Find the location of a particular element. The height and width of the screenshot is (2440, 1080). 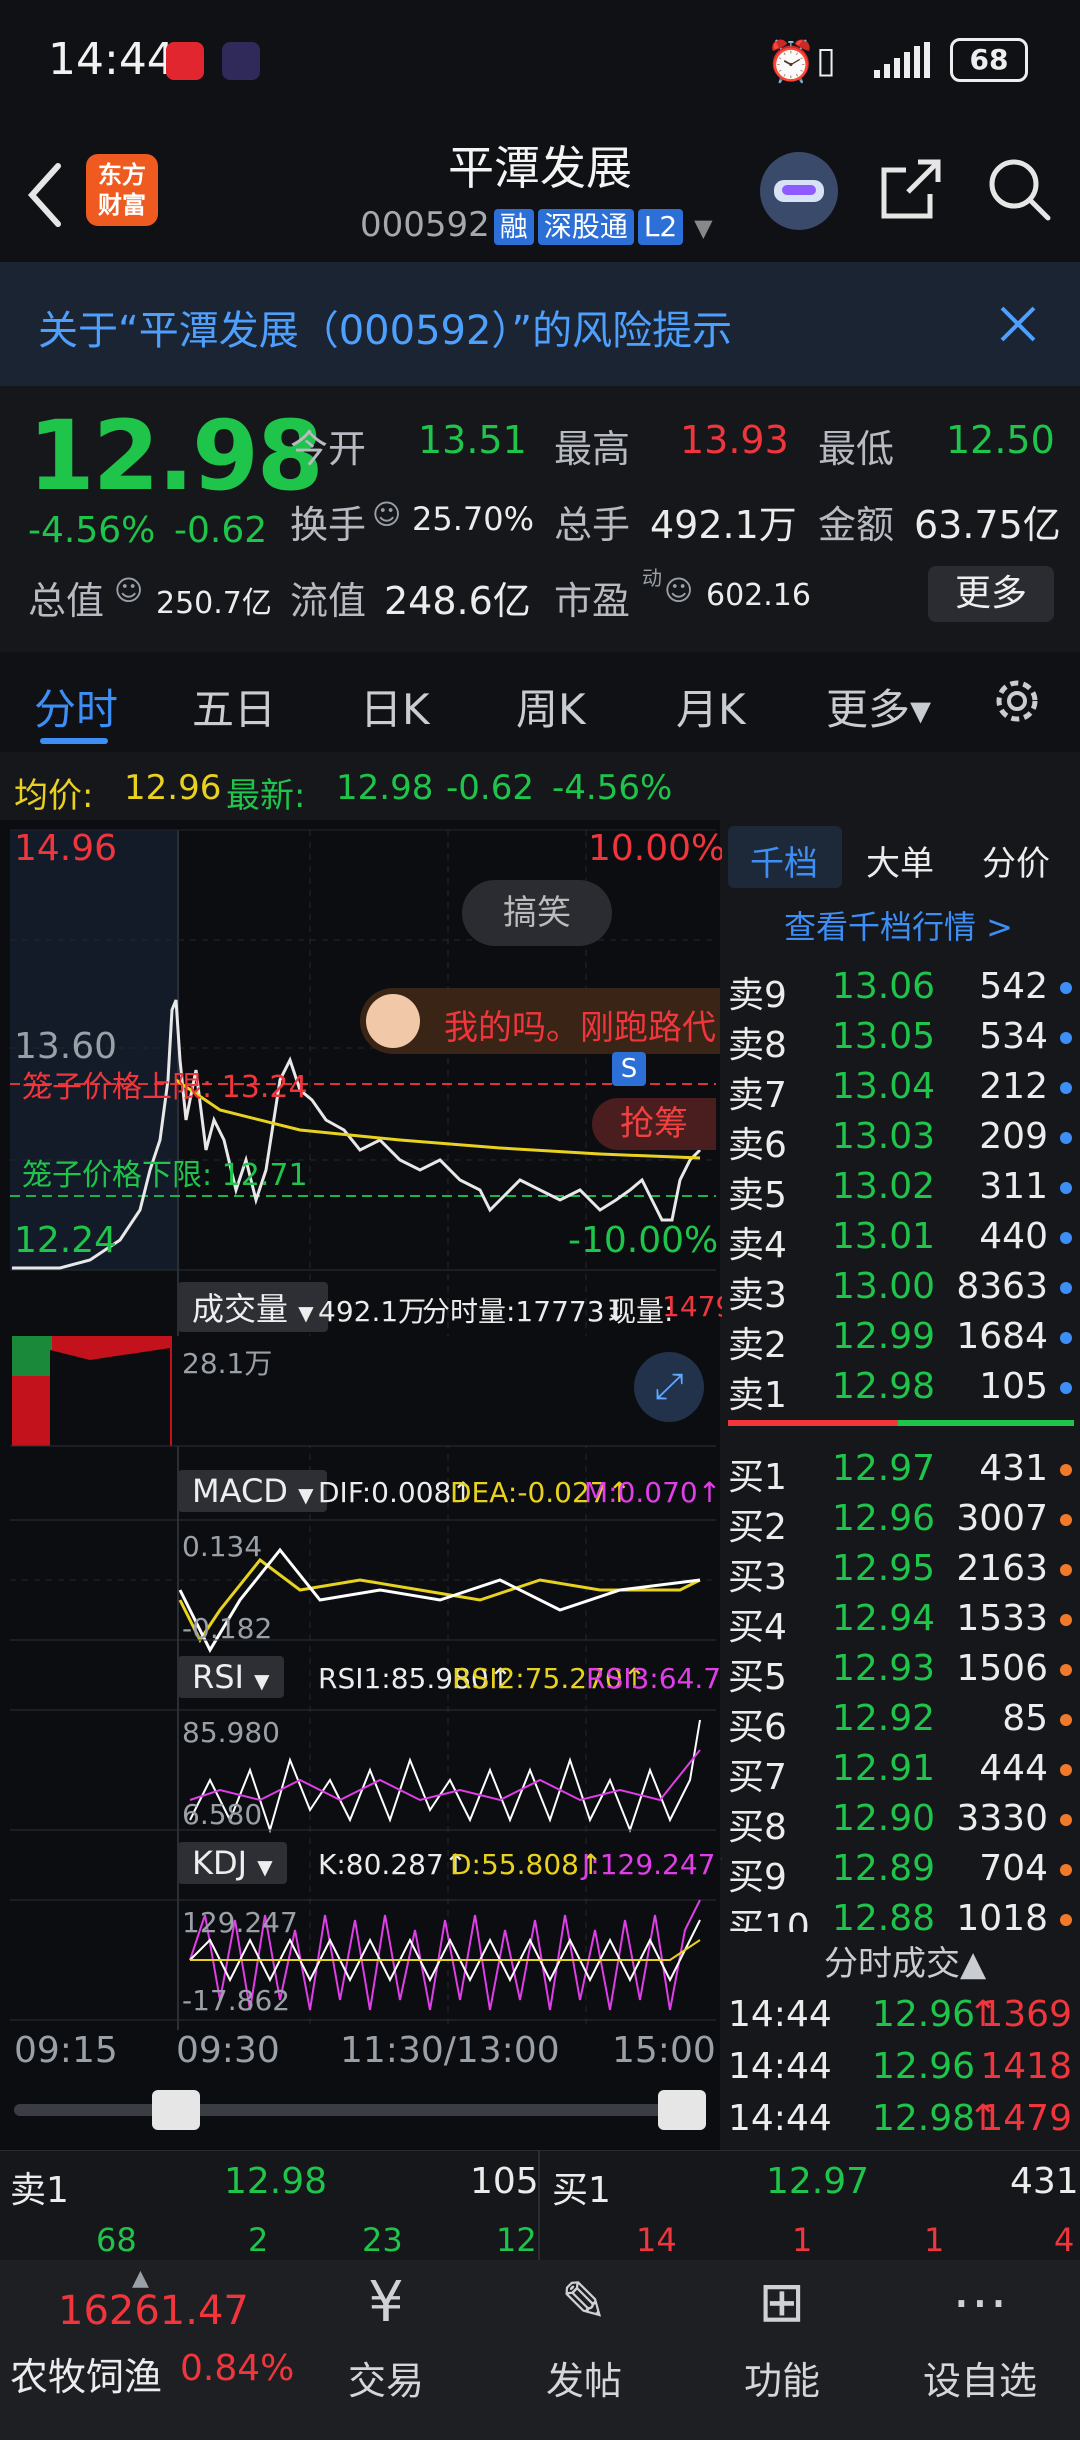

settings-gear-icon is located at coordinates (1017, 701).